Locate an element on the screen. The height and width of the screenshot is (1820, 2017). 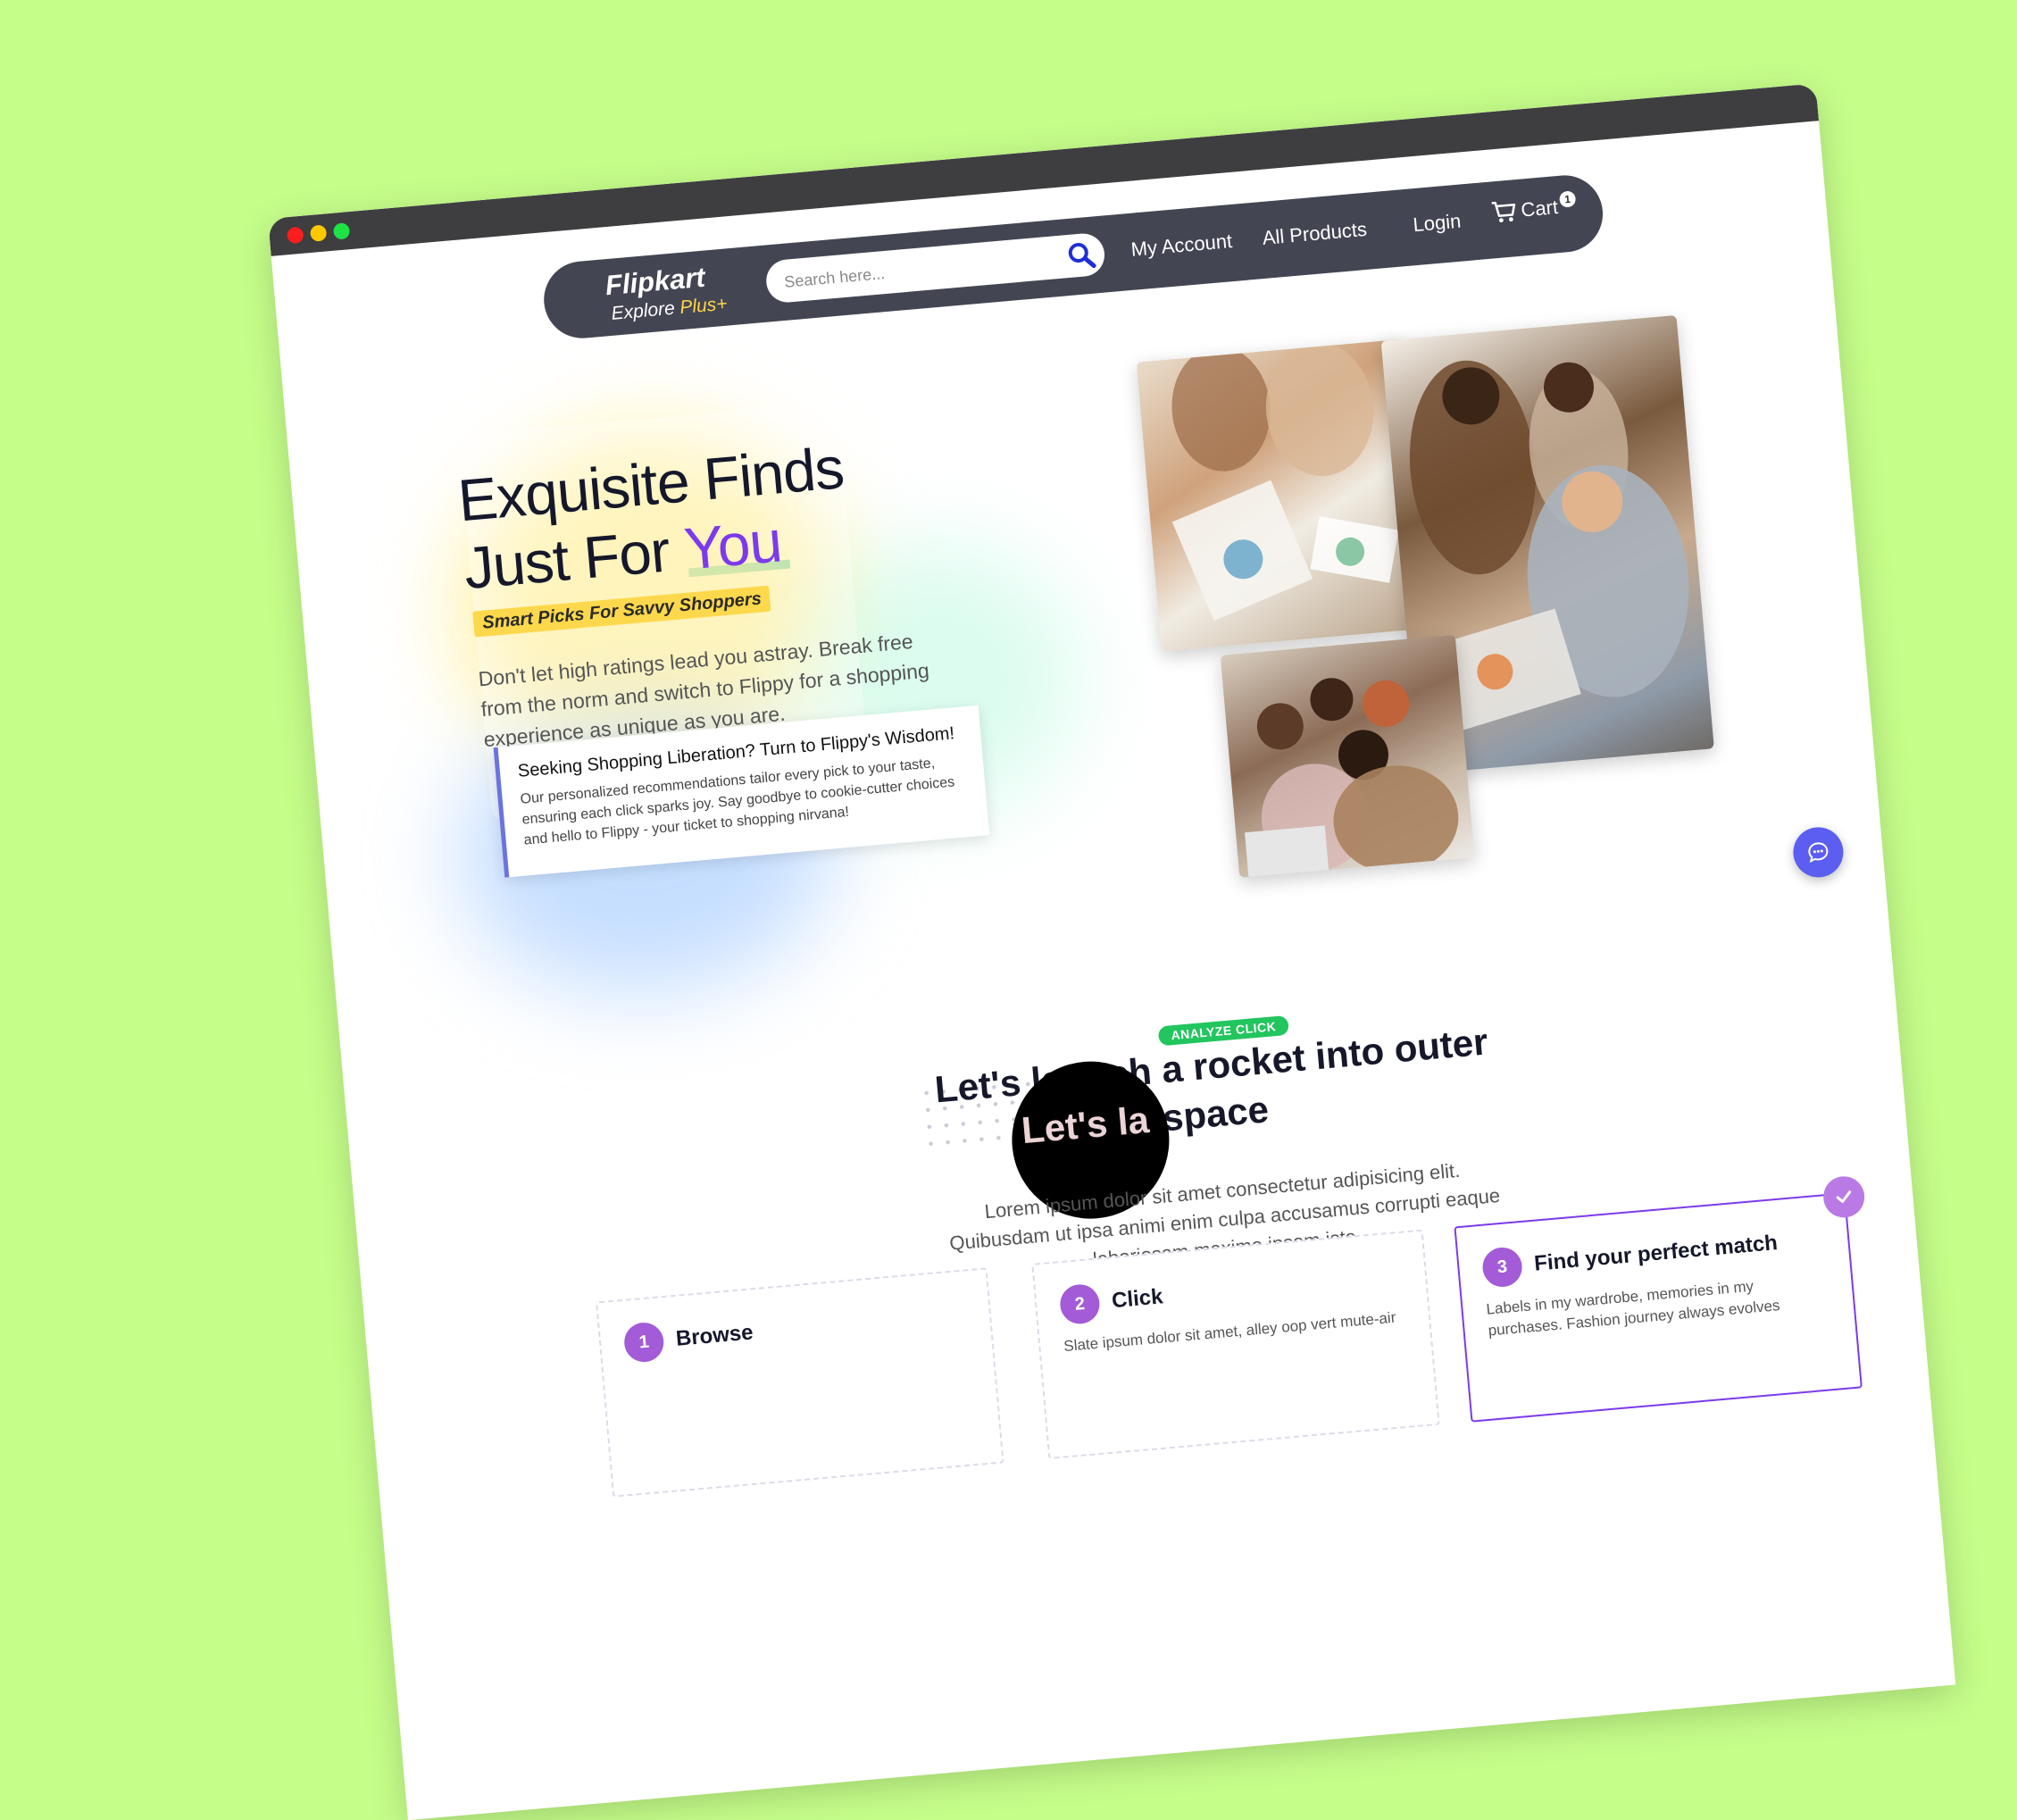
search-input is located at coordinates (917, 270).